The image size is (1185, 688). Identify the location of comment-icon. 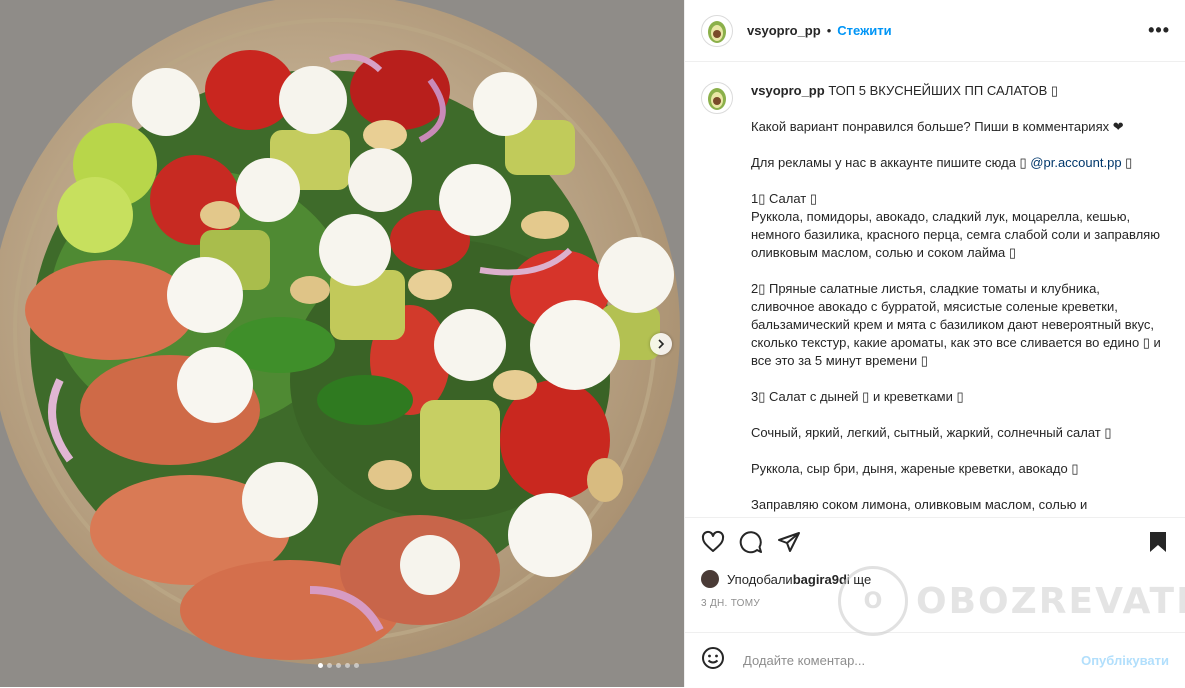
(750, 541).